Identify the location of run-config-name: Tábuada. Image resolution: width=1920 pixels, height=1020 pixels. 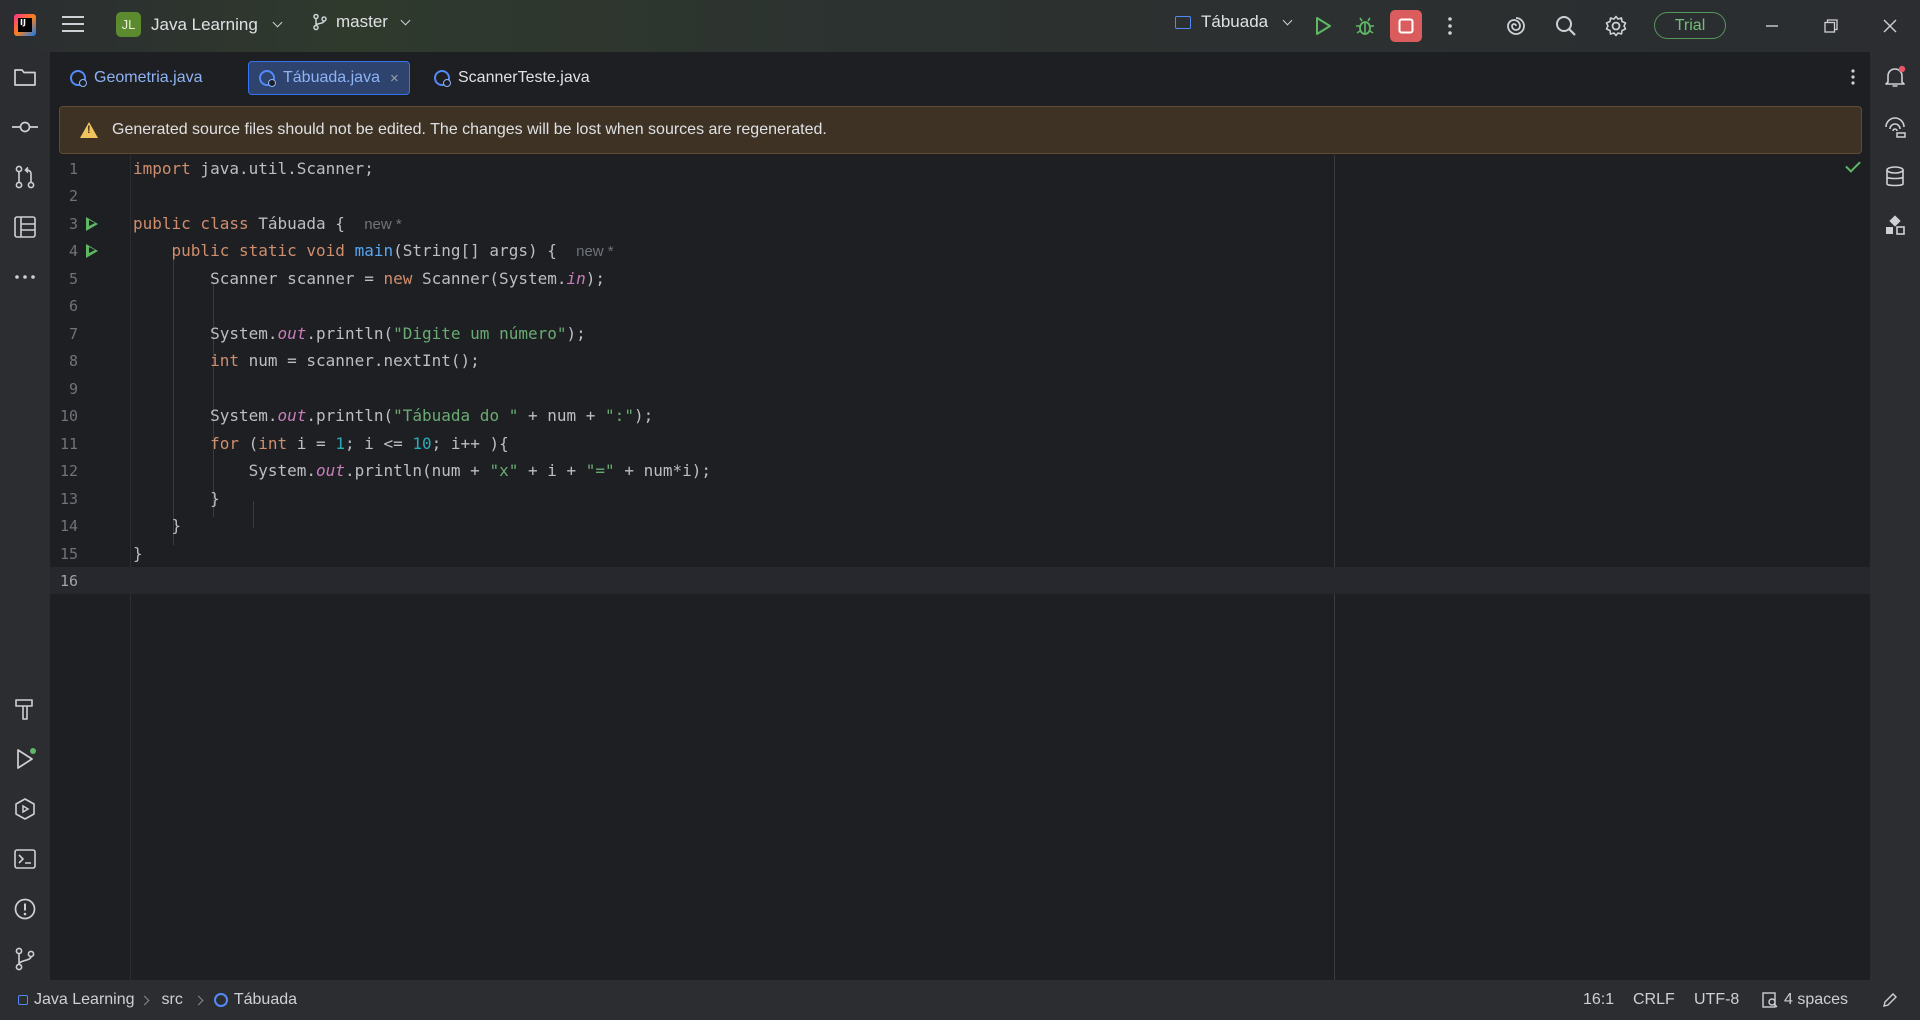
(1235, 21).